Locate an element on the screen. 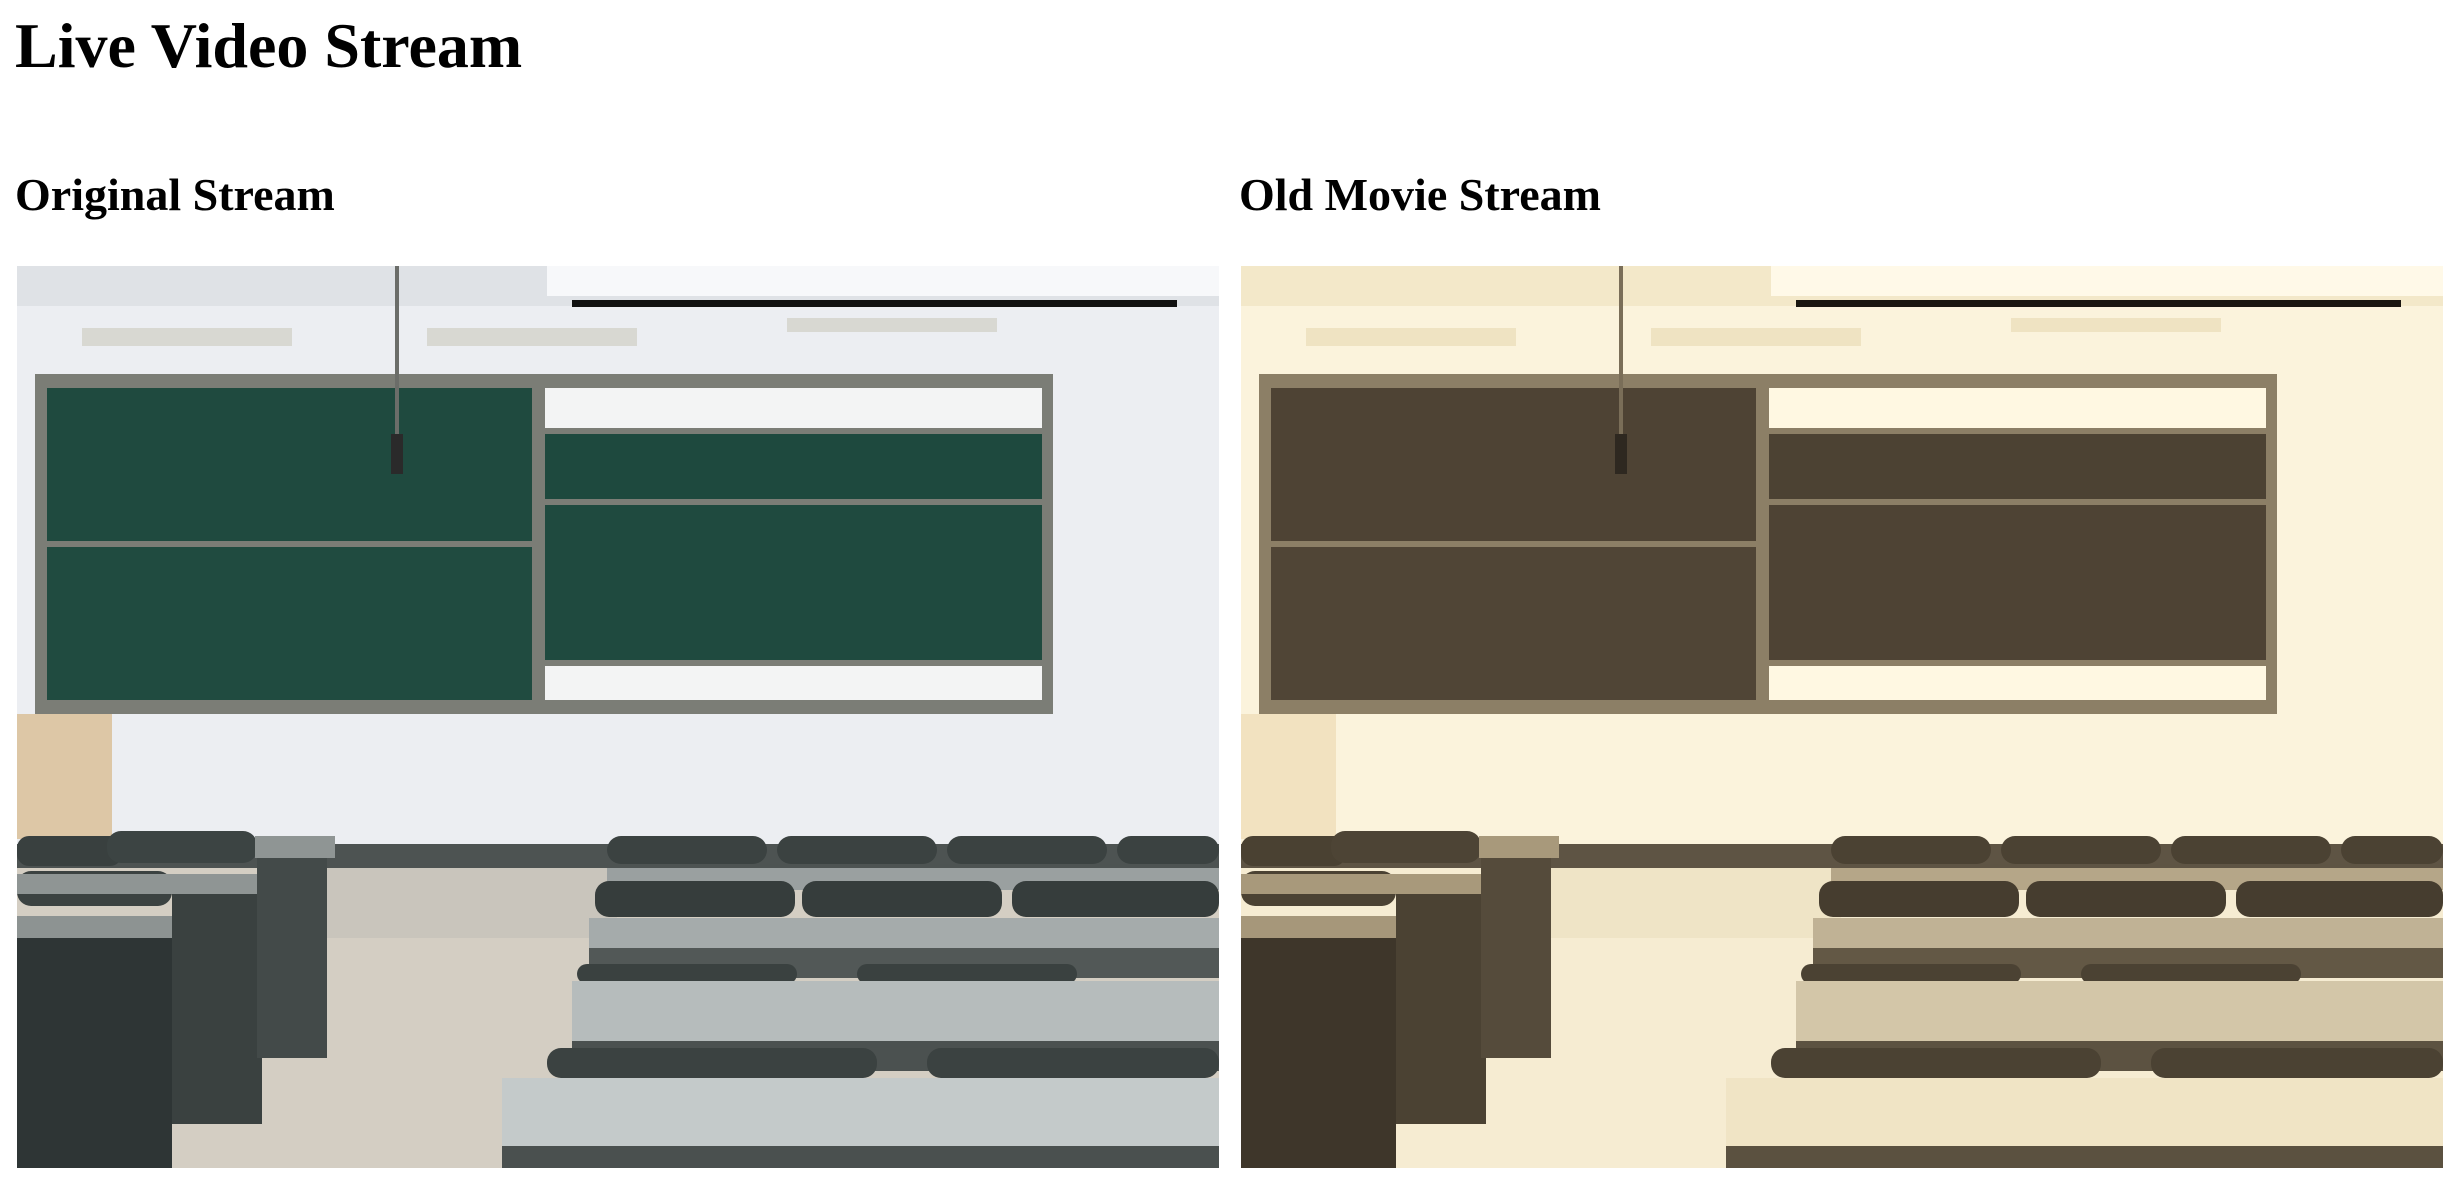  page-title: Live Video Stream is located at coordinates (269, 45).